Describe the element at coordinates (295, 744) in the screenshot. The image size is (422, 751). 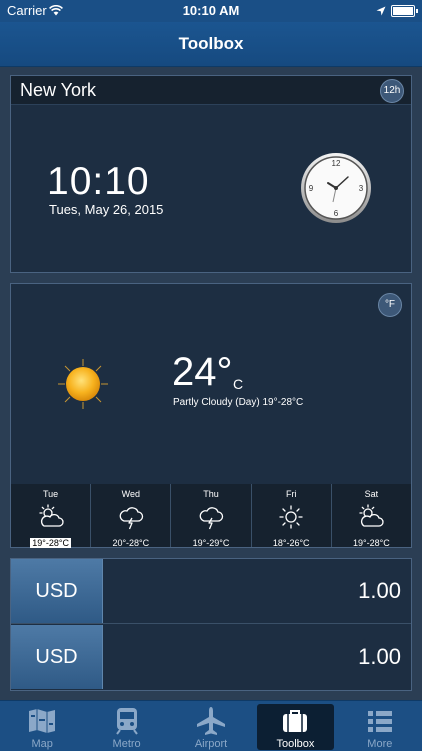
I see `tab-label: Toolbox` at that location.